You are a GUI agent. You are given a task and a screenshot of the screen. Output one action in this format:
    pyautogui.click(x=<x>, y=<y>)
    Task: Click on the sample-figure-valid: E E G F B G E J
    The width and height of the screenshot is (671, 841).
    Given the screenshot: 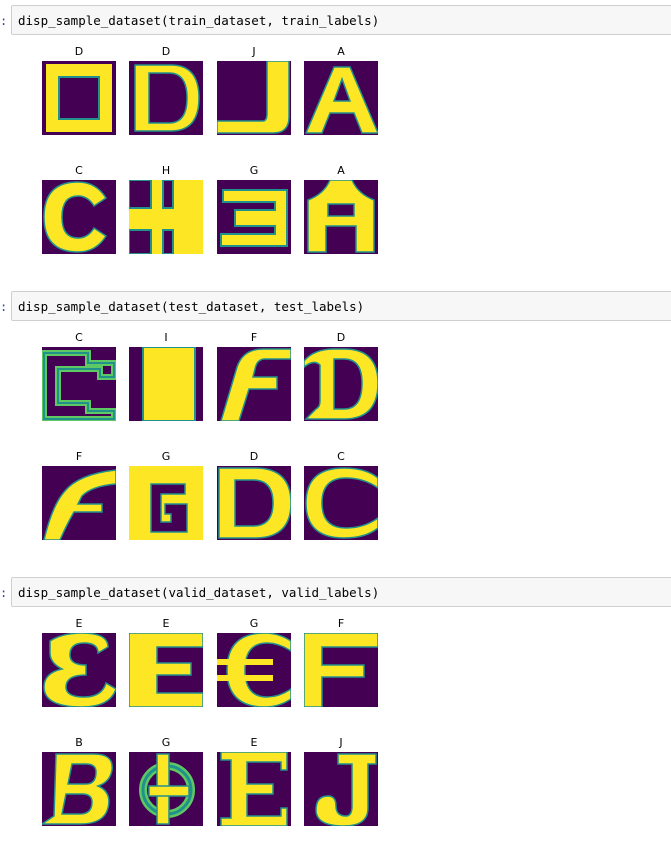 What is the action you would take?
    pyautogui.click(x=212, y=720)
    